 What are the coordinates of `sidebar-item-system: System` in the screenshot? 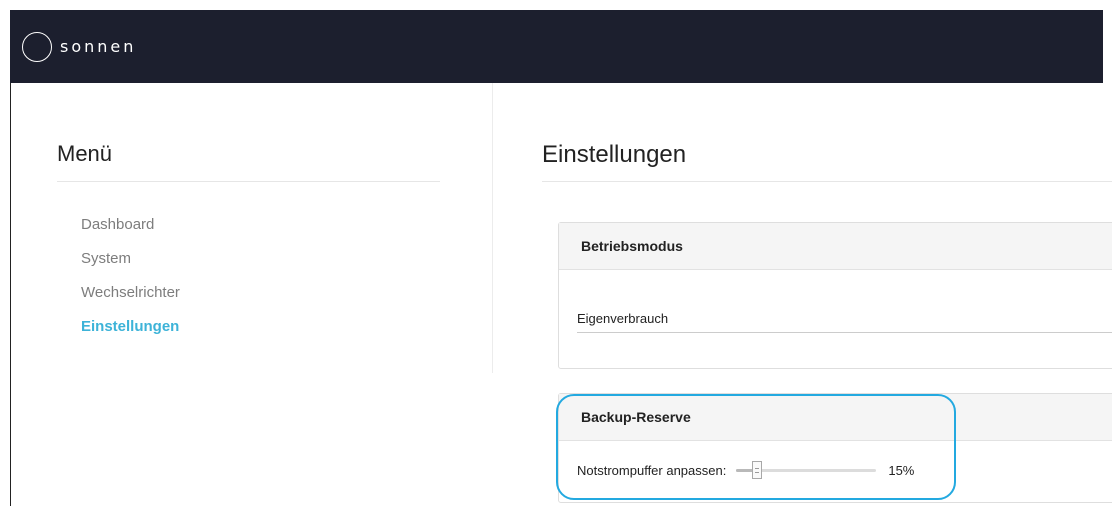 It's located at (130, 267).